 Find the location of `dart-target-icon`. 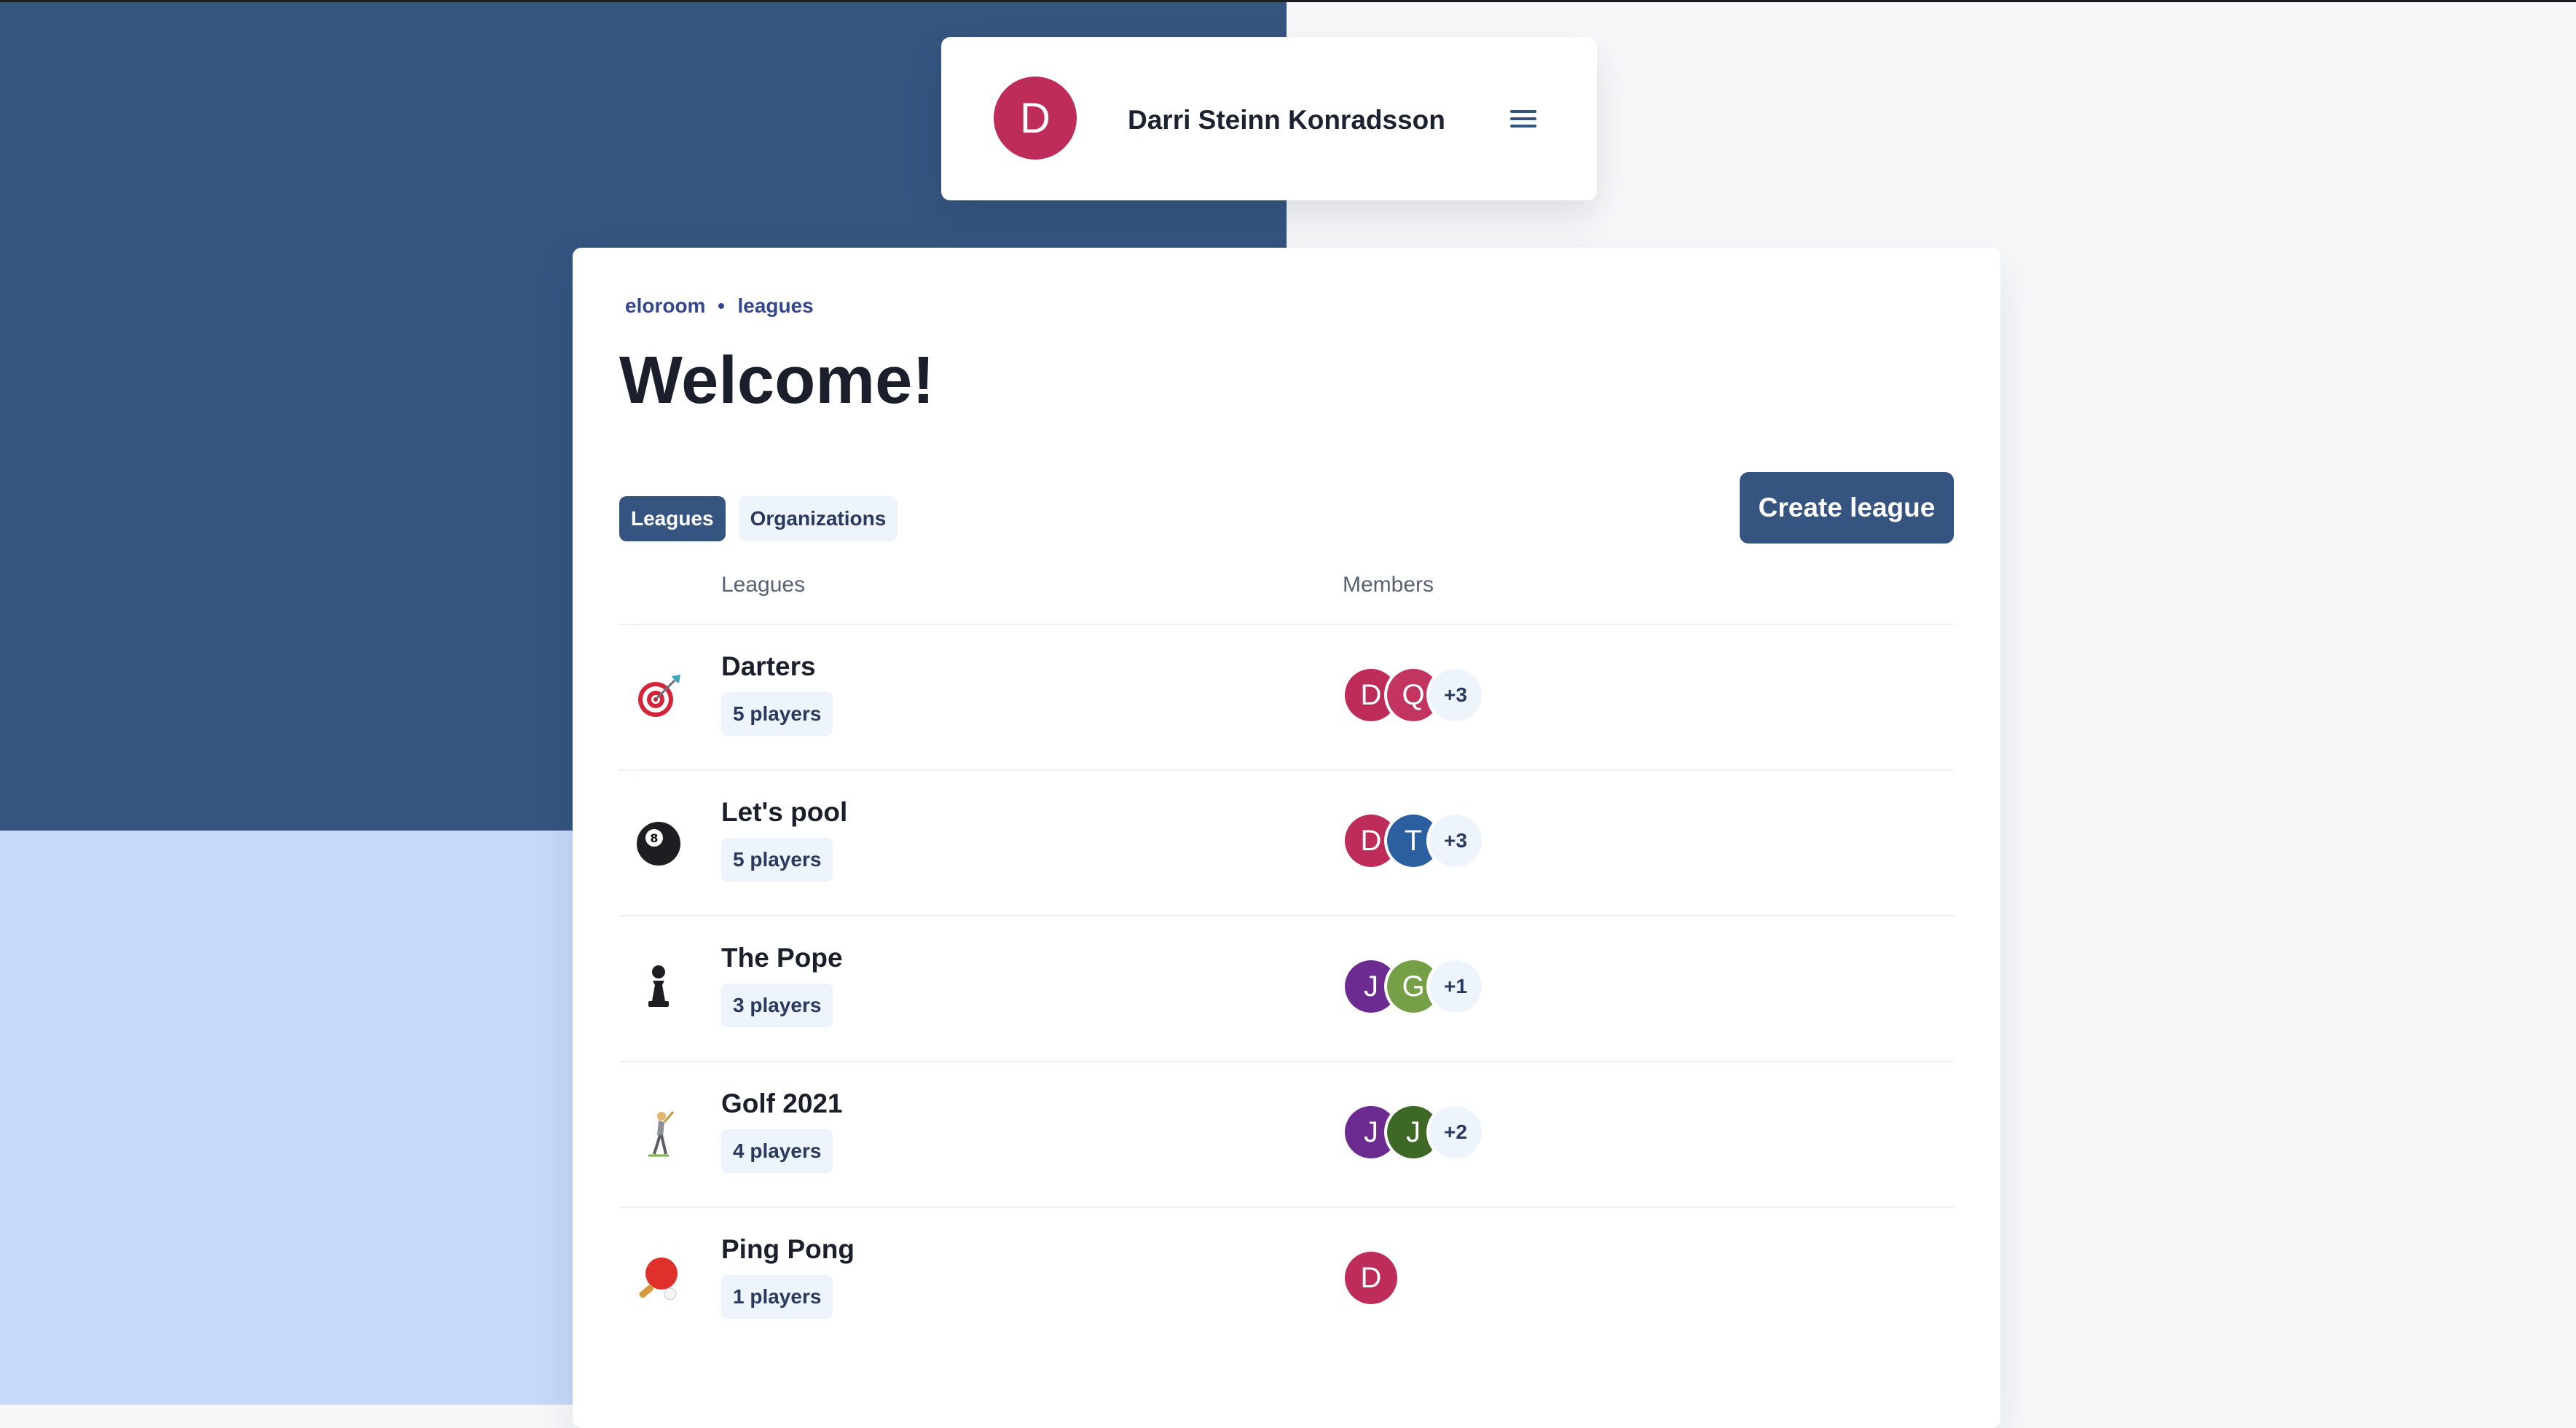

dart-target-icon is located at coordinates (658, 696).